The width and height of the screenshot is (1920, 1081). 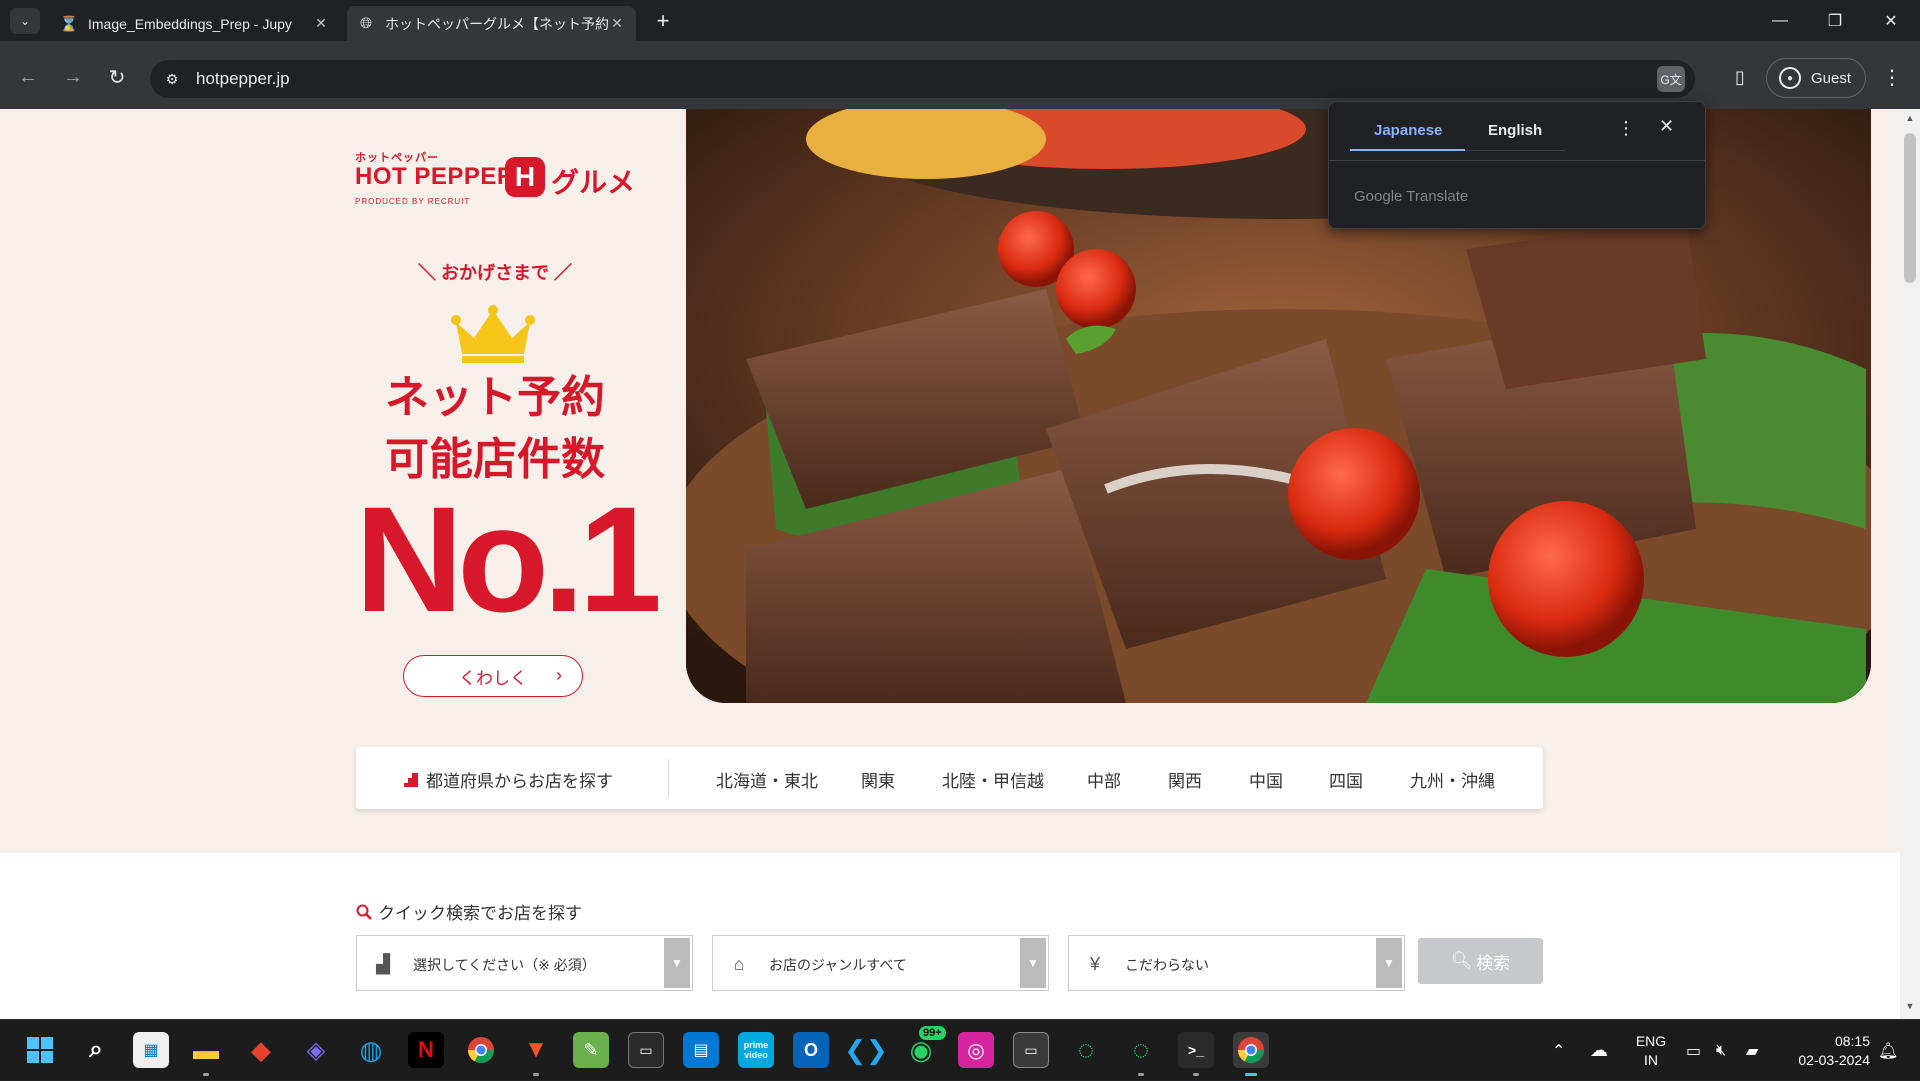 I want to click on tab-jupyter: ⌛ Image_Embeddings_Prep - Jupy ✕, so click(x=195, y=23).